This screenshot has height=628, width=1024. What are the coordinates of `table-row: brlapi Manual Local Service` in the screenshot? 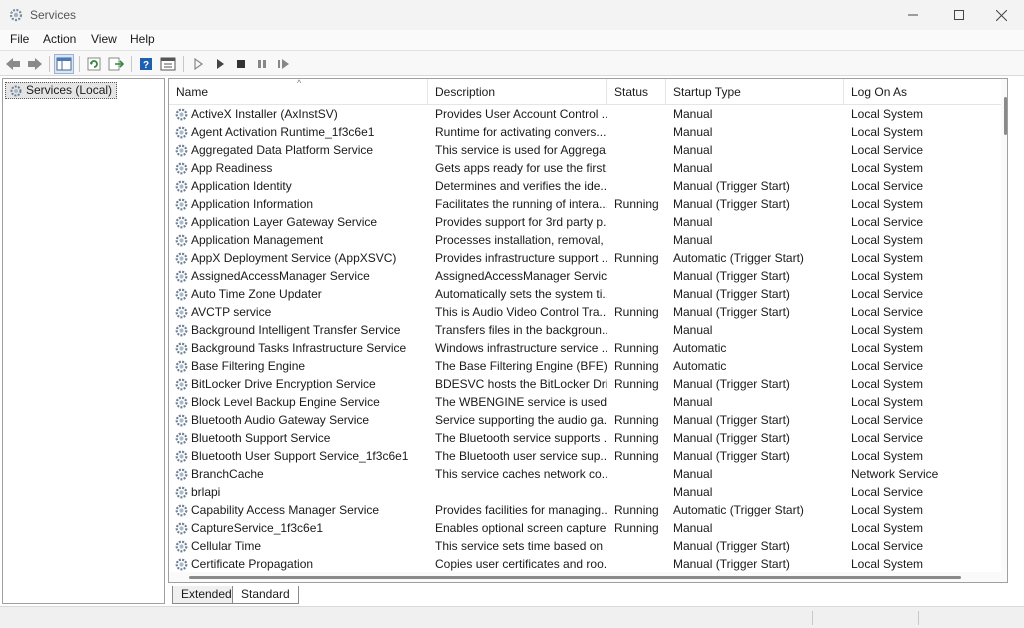 It's located at (588, 492).